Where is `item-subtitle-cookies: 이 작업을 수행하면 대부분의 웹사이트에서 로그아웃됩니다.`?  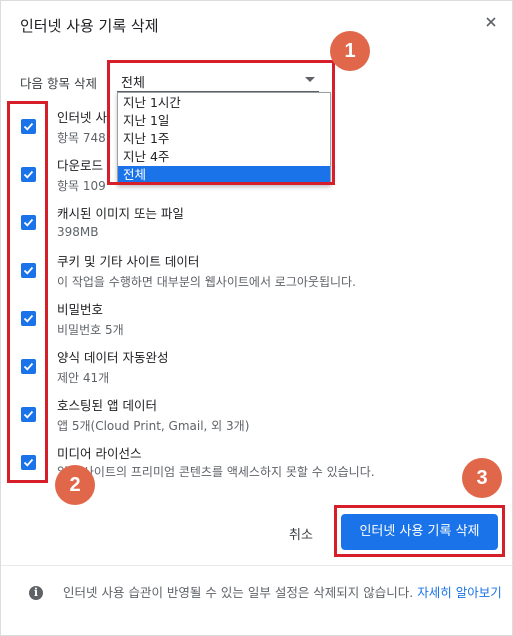
item-subtitle-cookies: 이 작업을 수행하면 대부분의 웹사이트에서 로그아웃됩니다. is located at coordinates (206, 282).